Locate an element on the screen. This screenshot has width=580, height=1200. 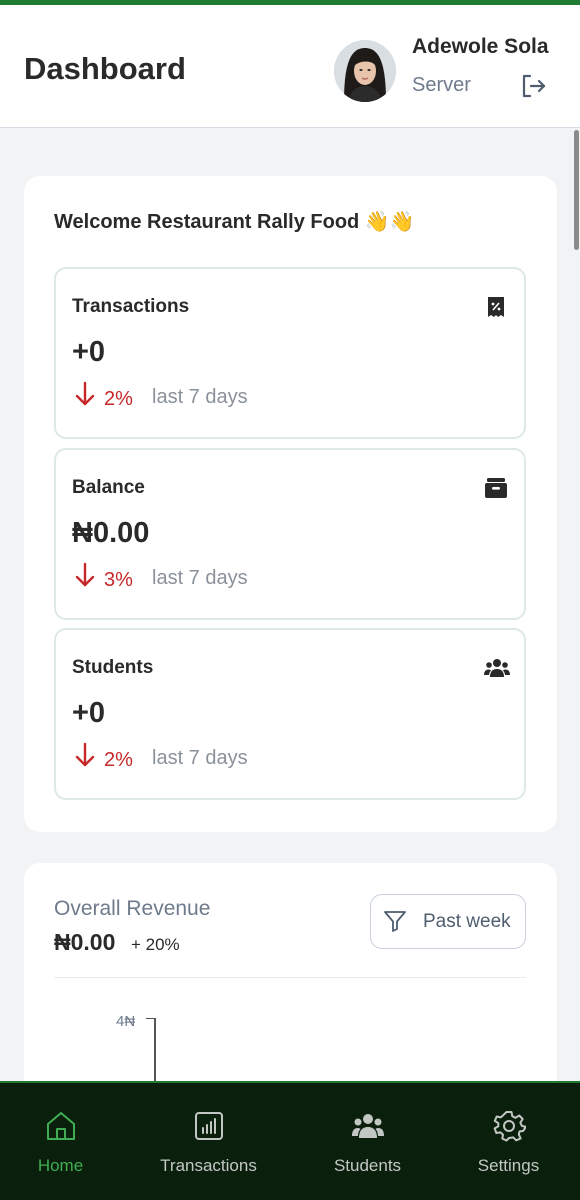
revenue-change: + 20% is located at coordinates (155, 944).